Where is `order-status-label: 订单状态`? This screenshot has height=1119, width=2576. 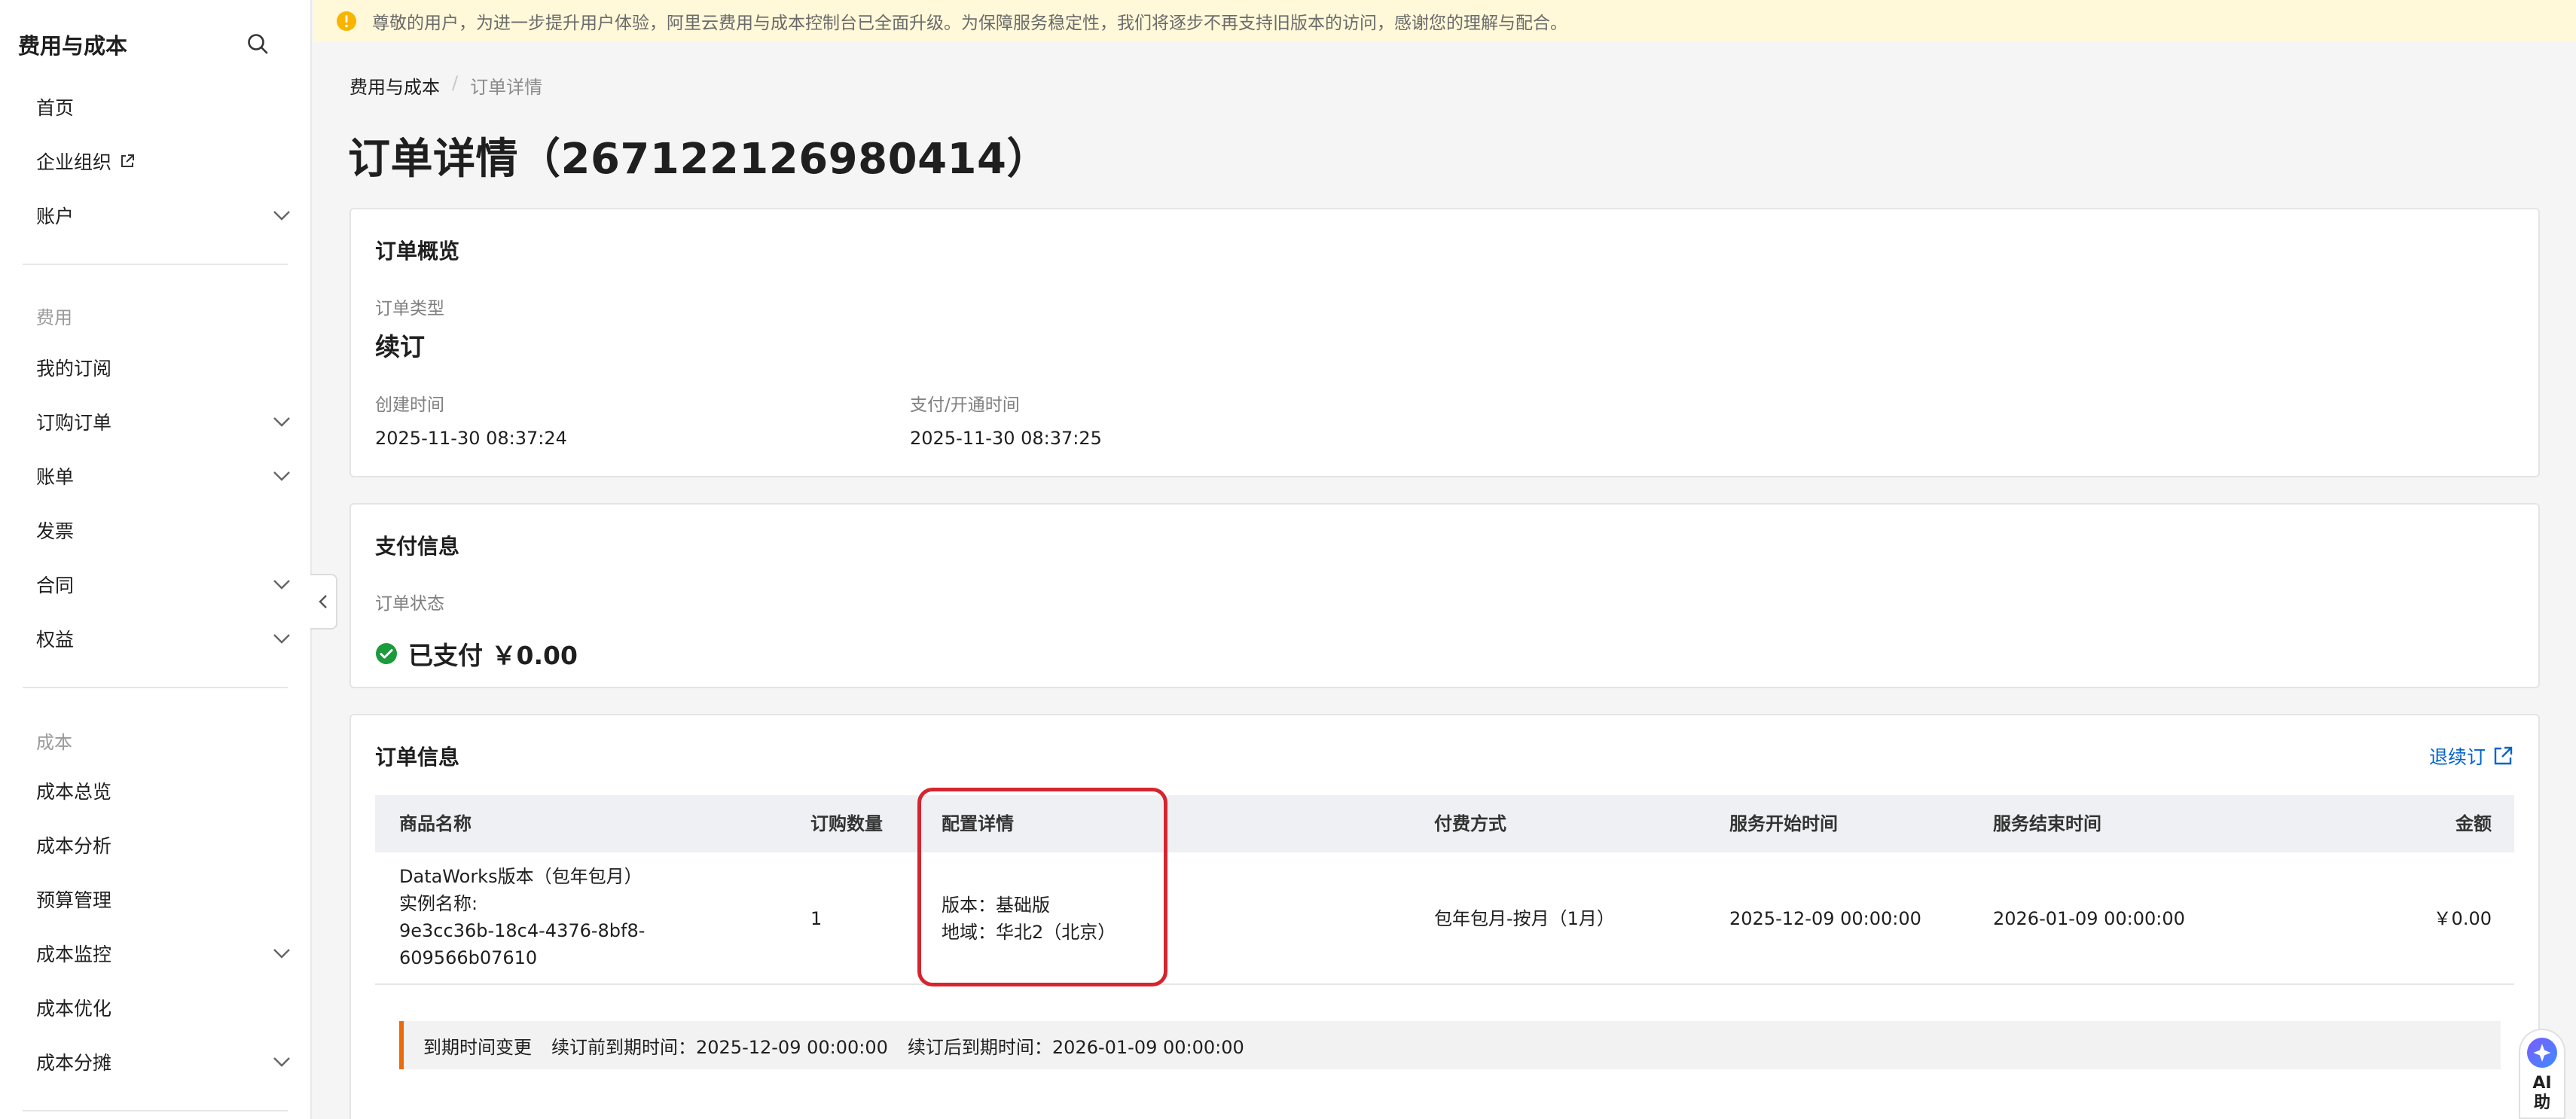
order-status-label: 订单状态 is located at coordinates (410, 604).